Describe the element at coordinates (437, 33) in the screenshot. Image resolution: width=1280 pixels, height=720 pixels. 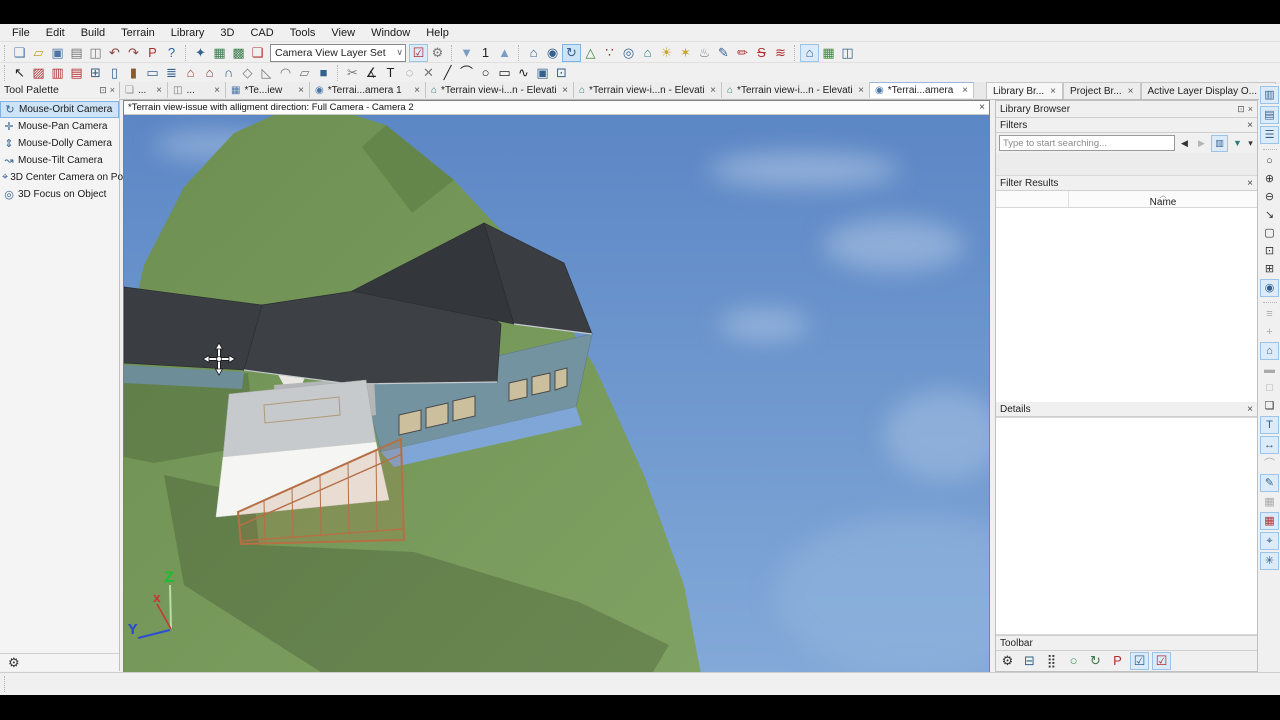
I see `menu-help: Help` at that location.